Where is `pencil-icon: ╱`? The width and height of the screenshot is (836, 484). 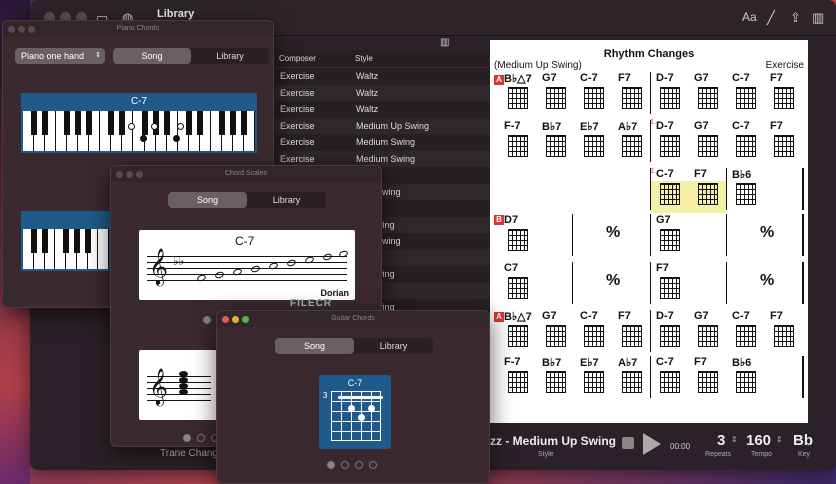
pencil-icon: ╱ is located at coordinates (771, 18).